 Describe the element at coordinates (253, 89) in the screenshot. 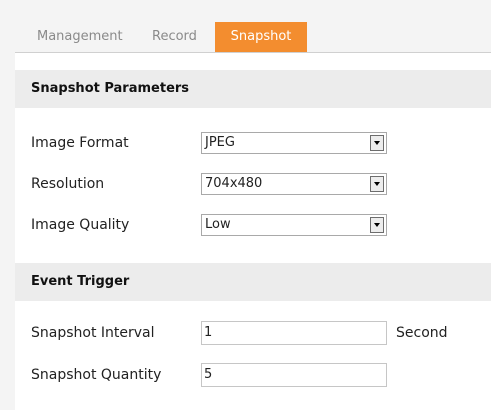

I see `snapshot-parameters-header: Snapshot Parameters` at that location.